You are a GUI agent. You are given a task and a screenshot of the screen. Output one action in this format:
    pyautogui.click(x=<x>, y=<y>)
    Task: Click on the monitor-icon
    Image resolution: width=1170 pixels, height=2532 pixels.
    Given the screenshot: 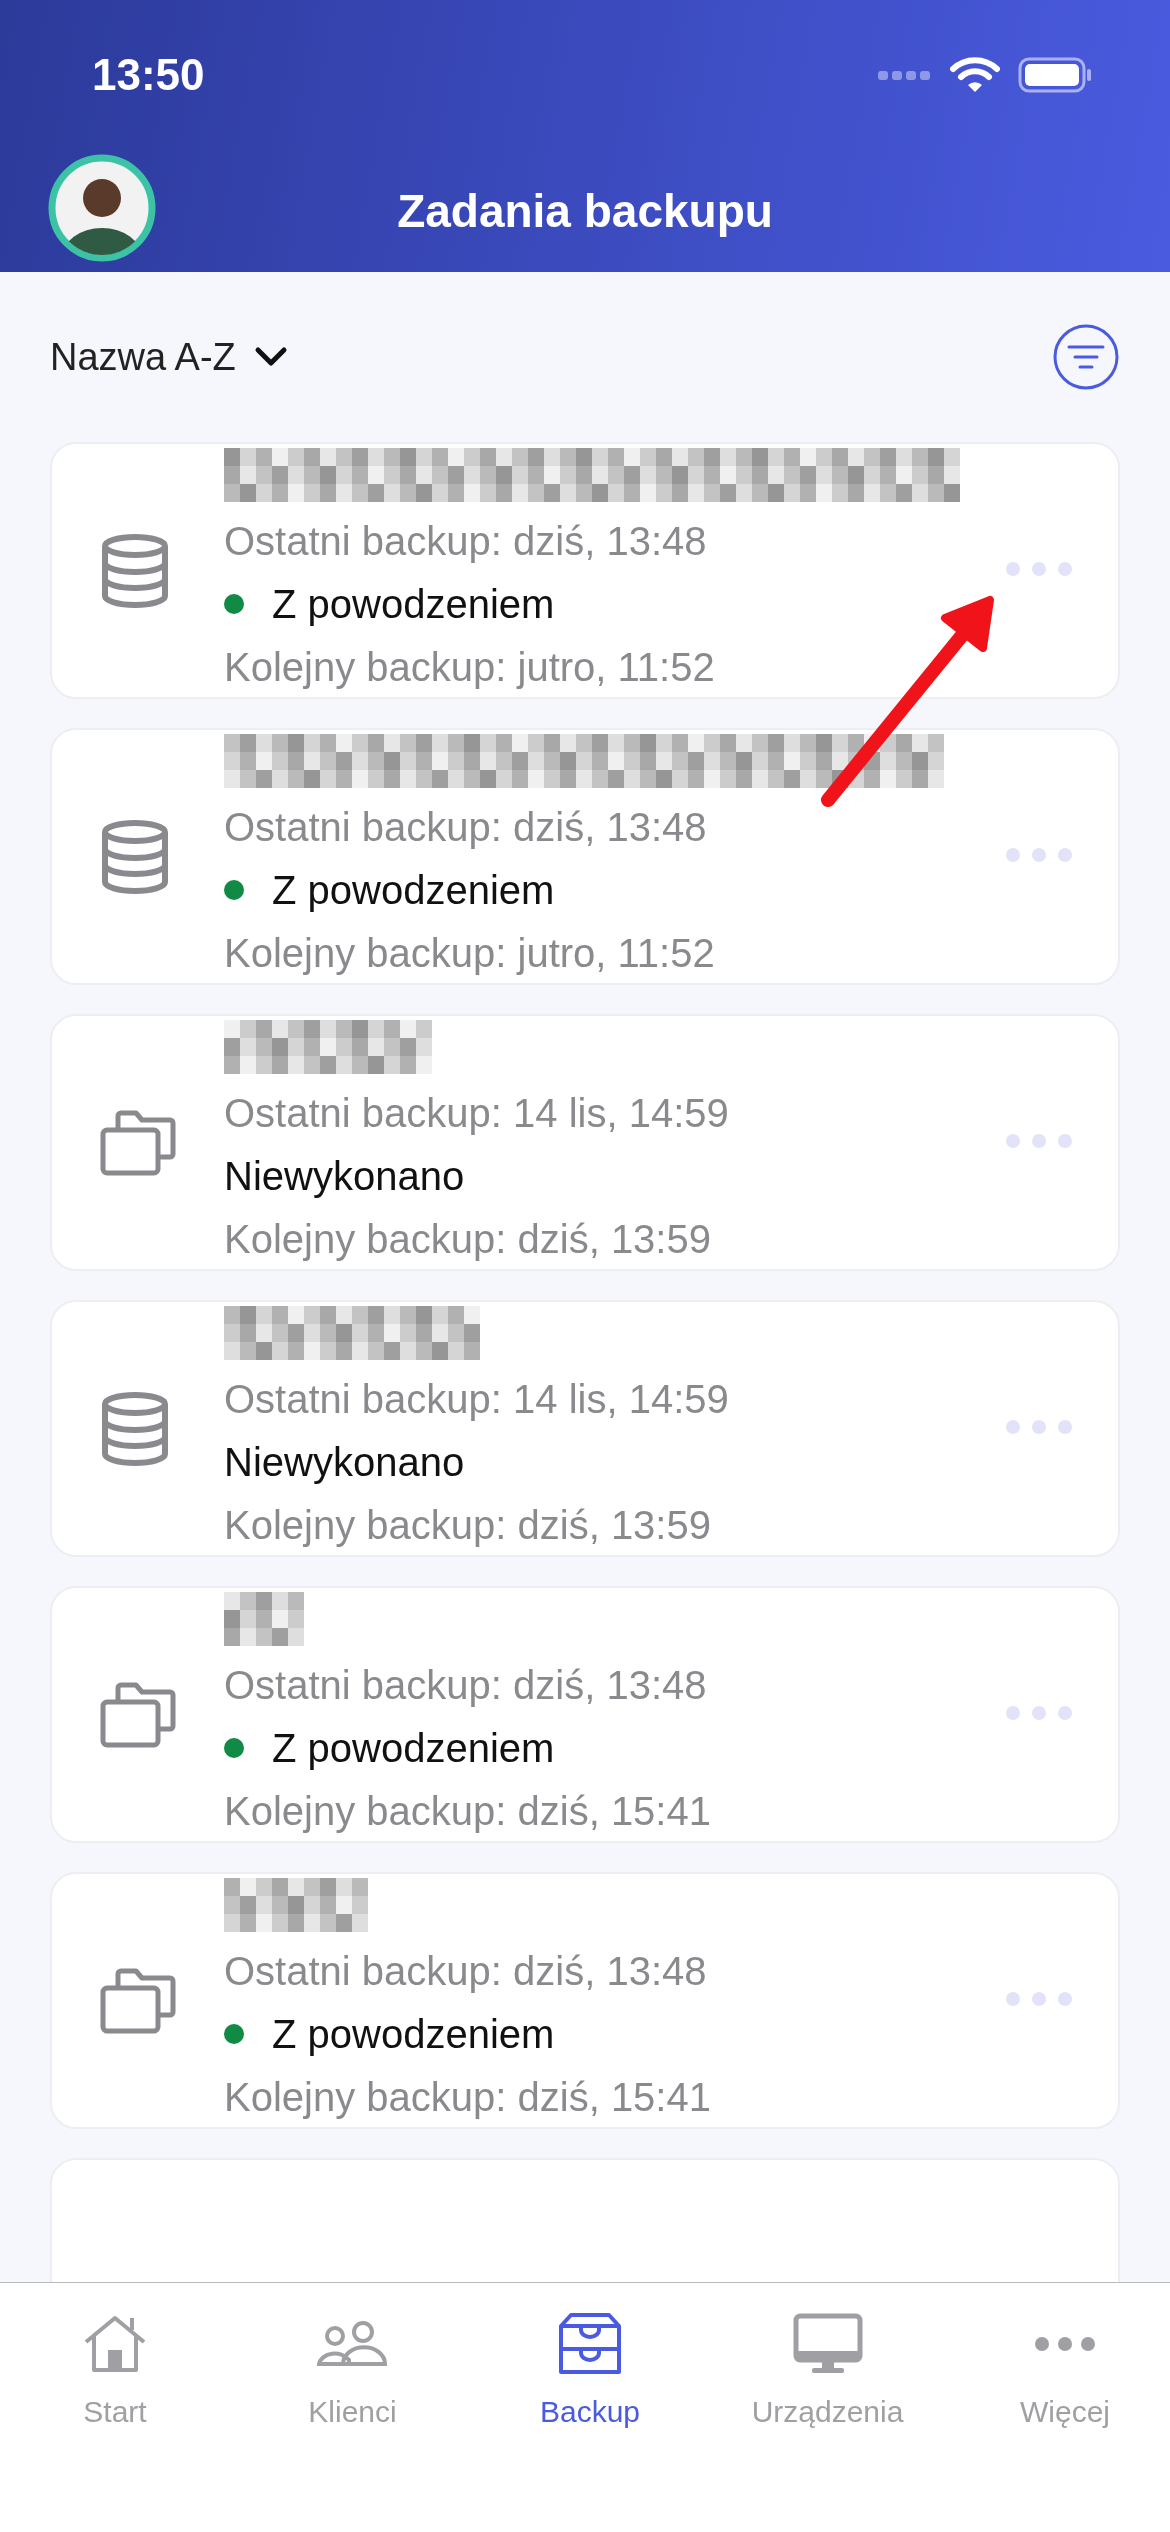 What is the action you would take?
    pyautogui.click(x=827, y=2344)
    